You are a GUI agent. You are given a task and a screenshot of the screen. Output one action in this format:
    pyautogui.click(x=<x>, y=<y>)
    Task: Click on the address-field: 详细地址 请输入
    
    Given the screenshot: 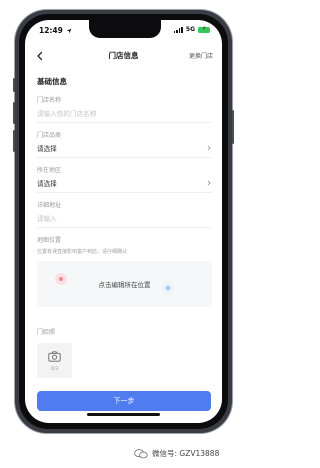 What is the action you would take?
    pyautogui.click(x=124, y=214)
    